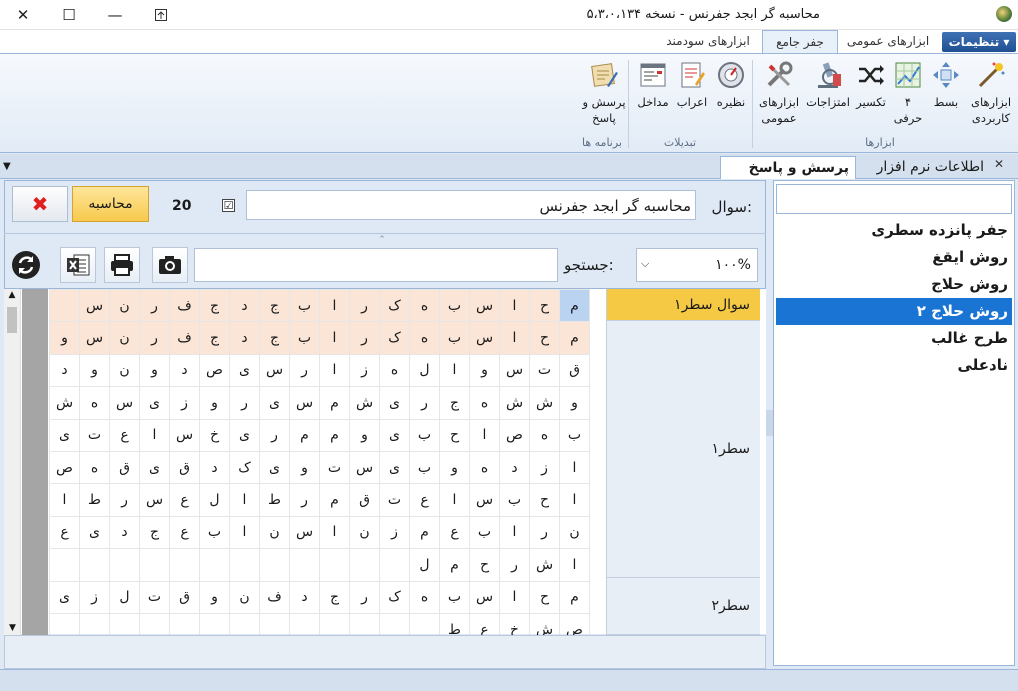 The height and width of the screenshot is (691, 1018). Describe the element at coordinates (946, 96) in the screenshot. I see `bast-button: بسط` at that location.